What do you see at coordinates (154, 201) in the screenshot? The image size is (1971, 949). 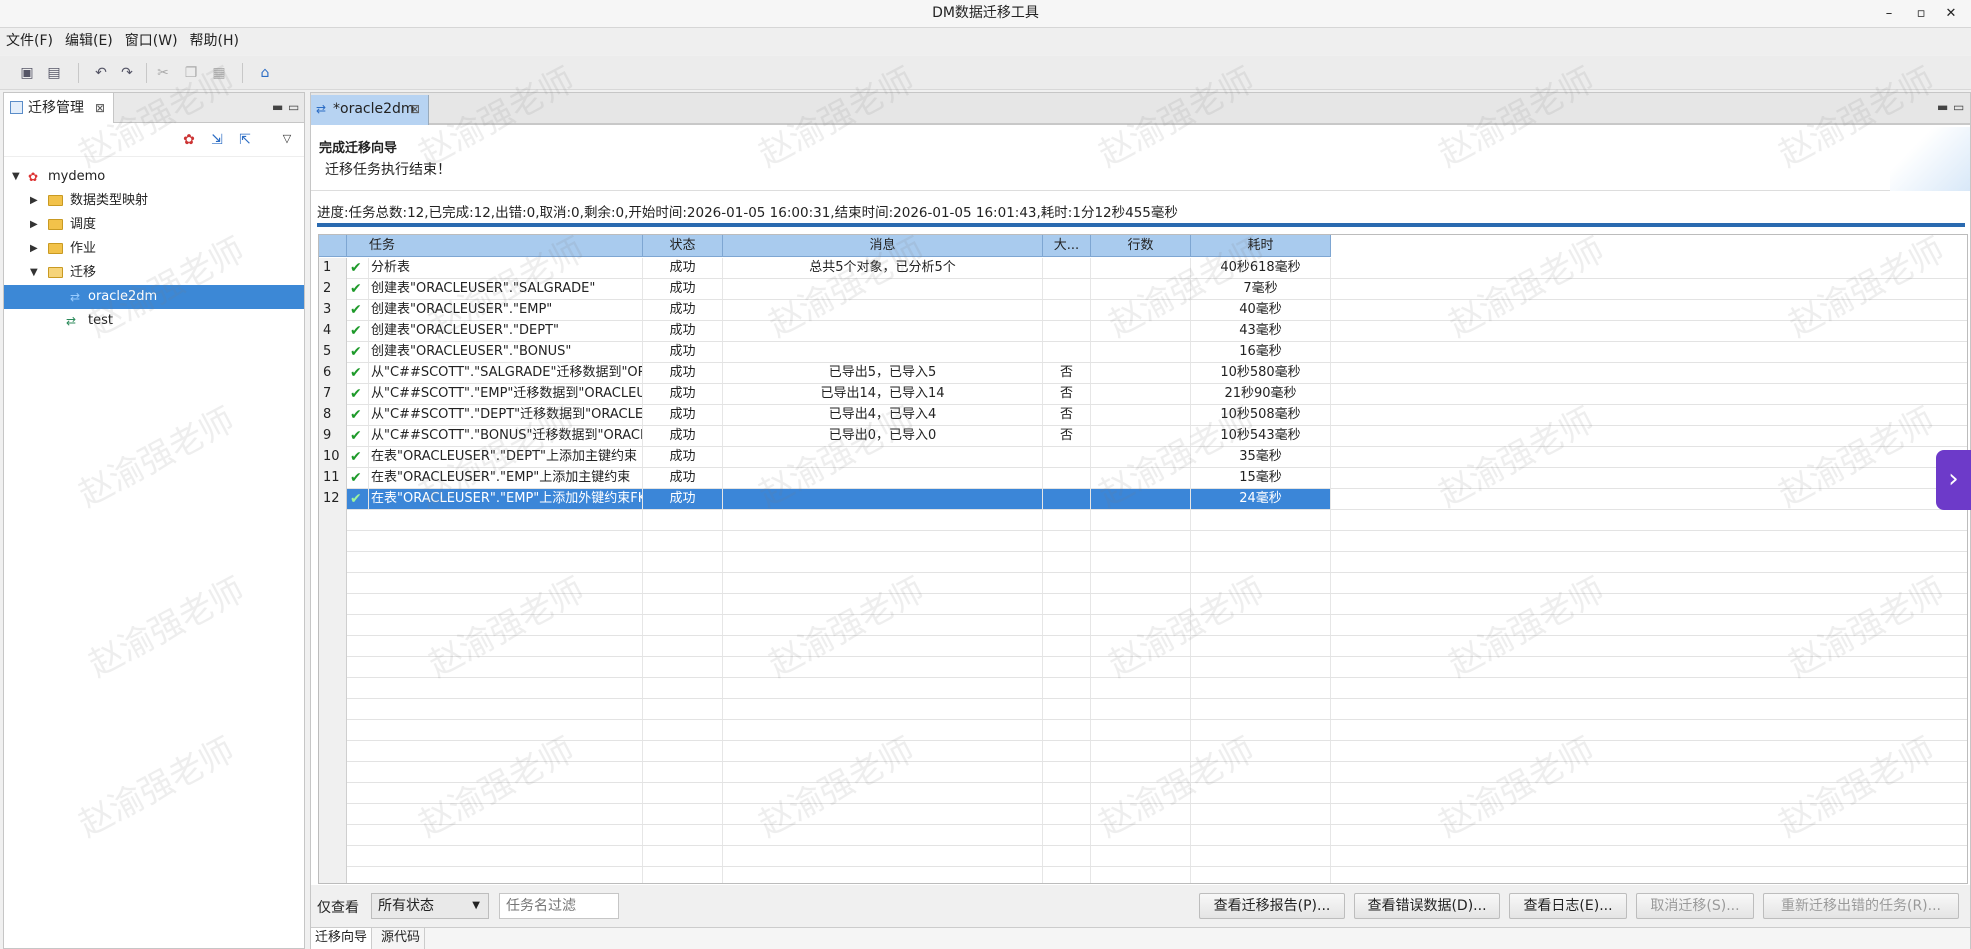 I see `tree-item-type-mapping: ▶ 数据类型映射` at bounding box center [154, 201].